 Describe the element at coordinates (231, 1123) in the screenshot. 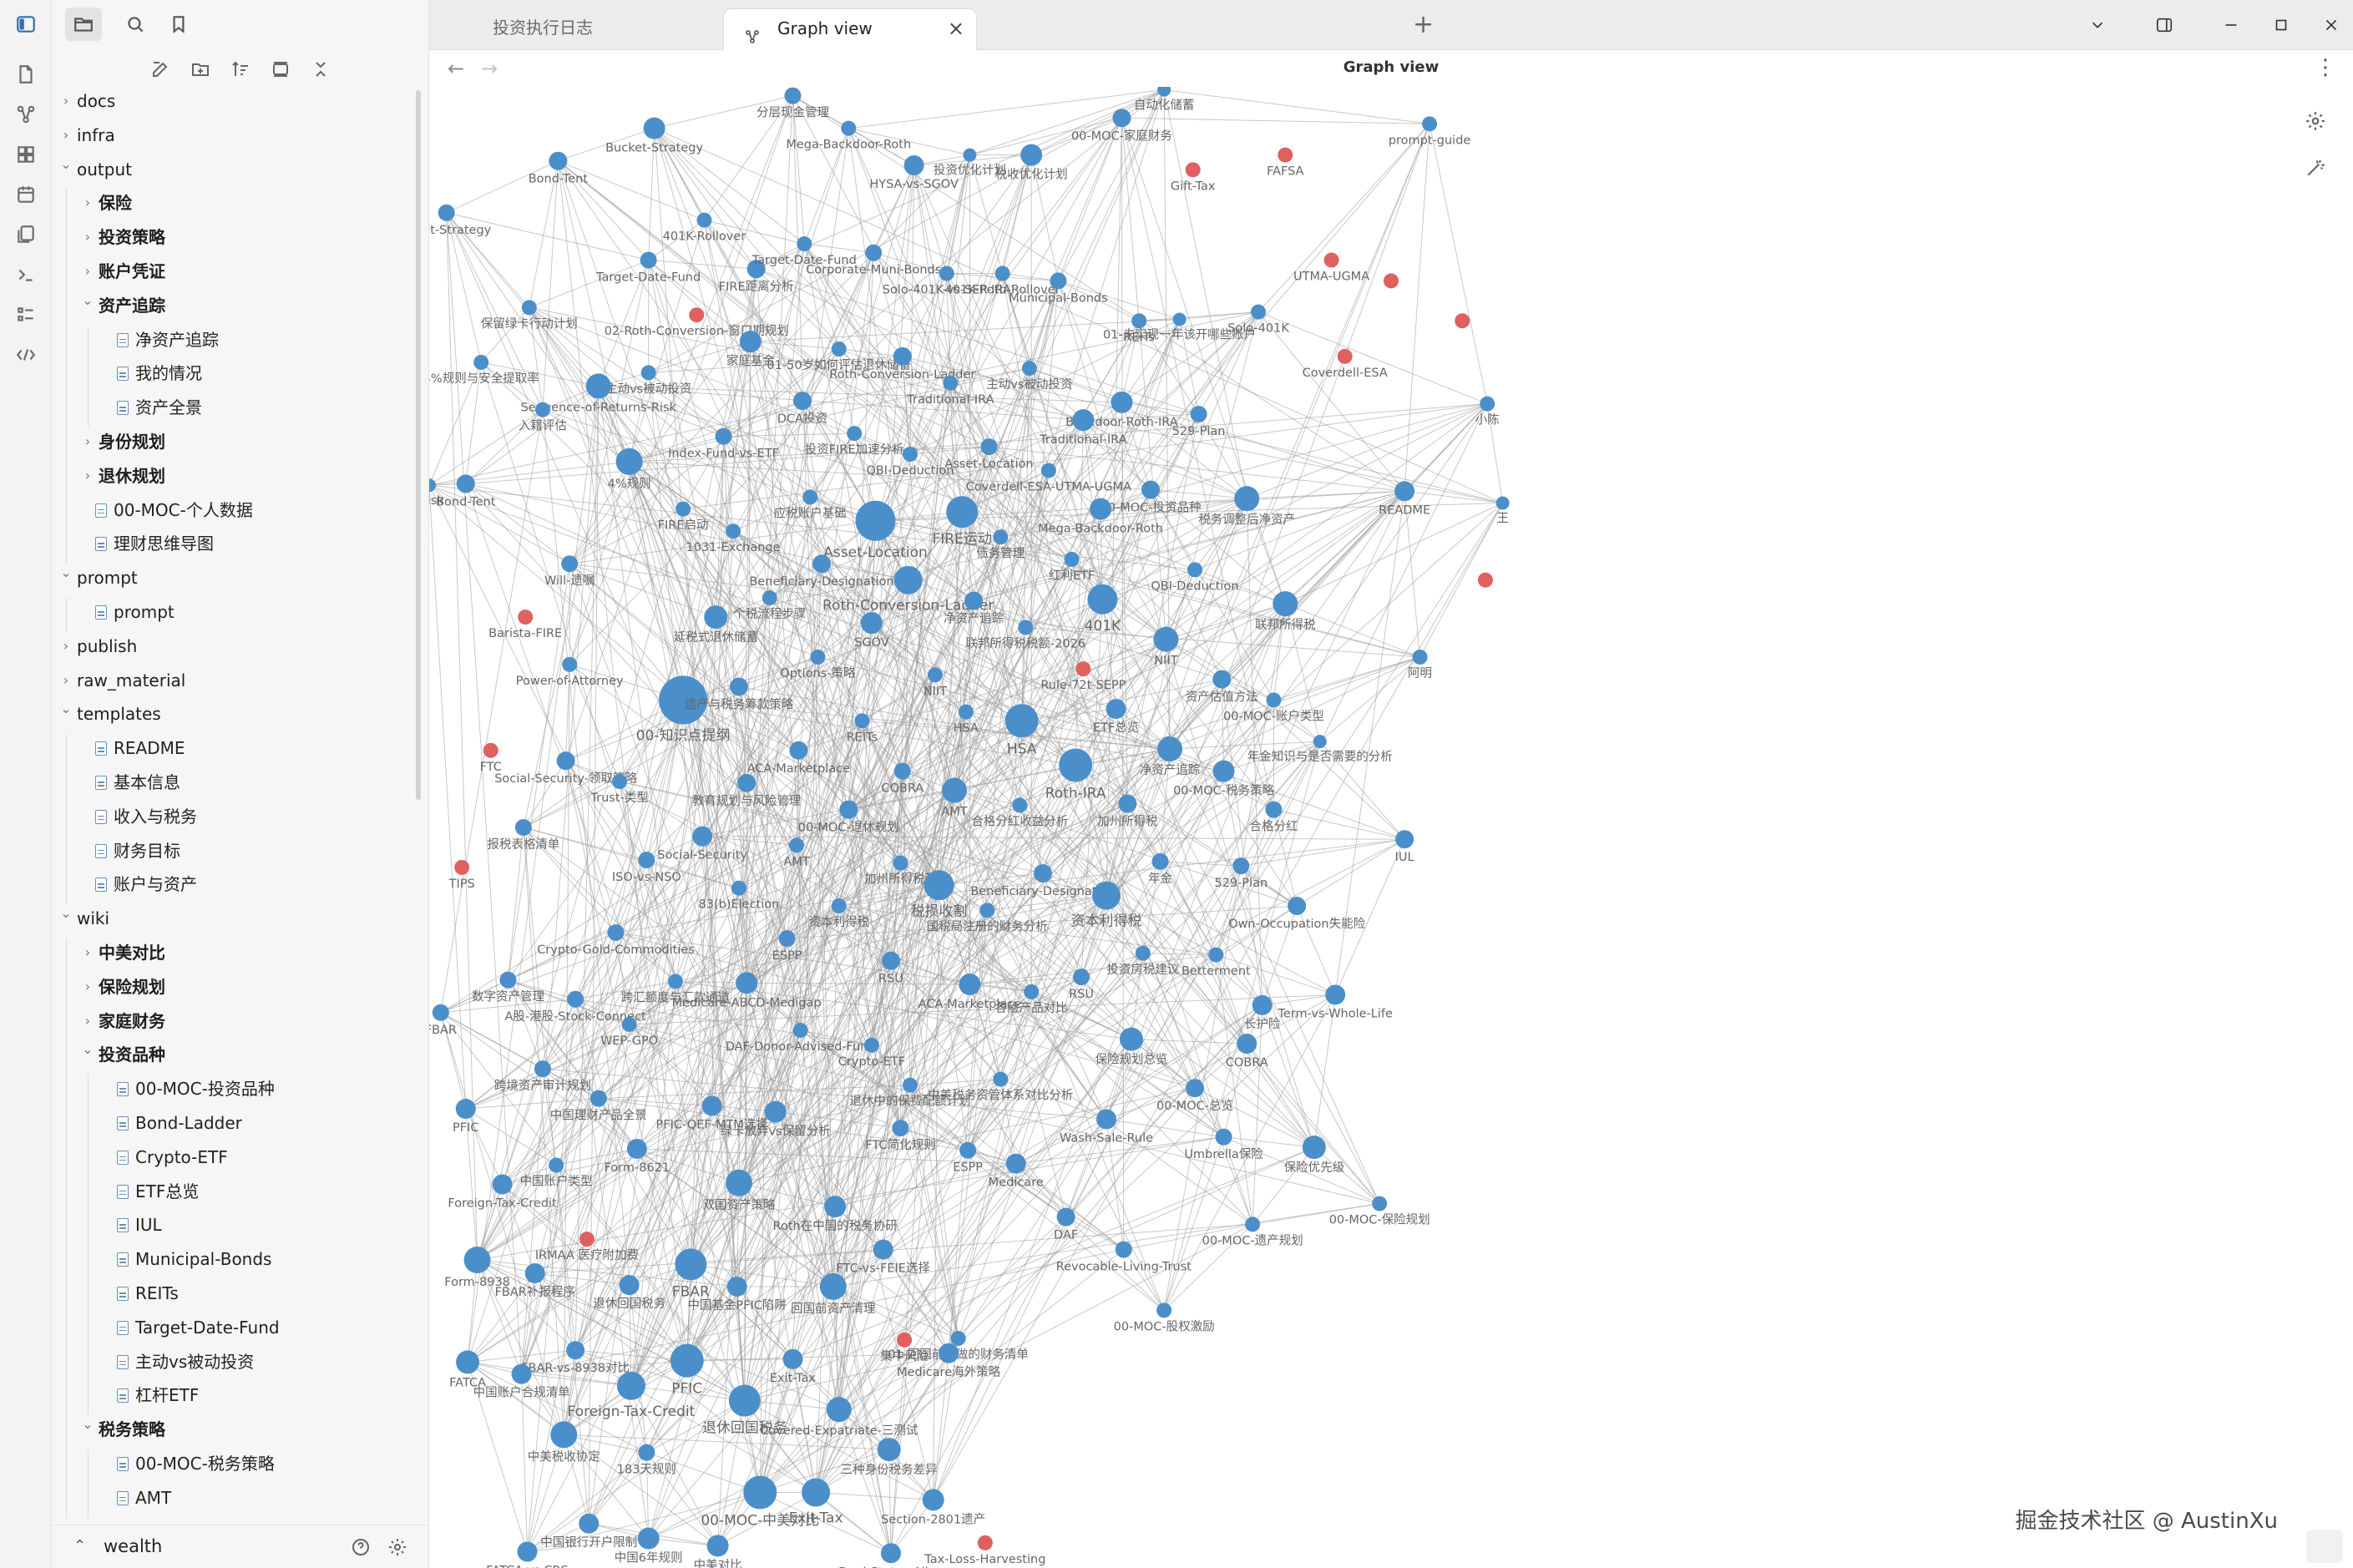

I see `tree-file: Bond-Ladder` at that location.